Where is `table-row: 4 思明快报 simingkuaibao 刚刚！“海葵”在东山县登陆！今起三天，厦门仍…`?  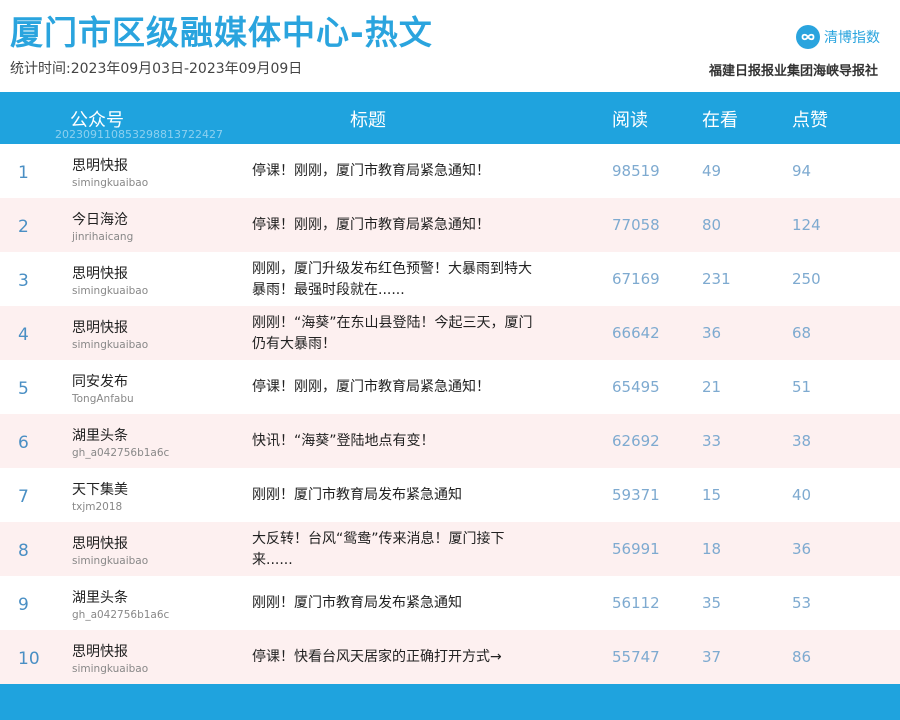
table-row: 4 思明快报 simingkuaibao 刚刚！“海葵”在东山县登陆！今起三天，厦门仍… is located at coordinates (450, 333).